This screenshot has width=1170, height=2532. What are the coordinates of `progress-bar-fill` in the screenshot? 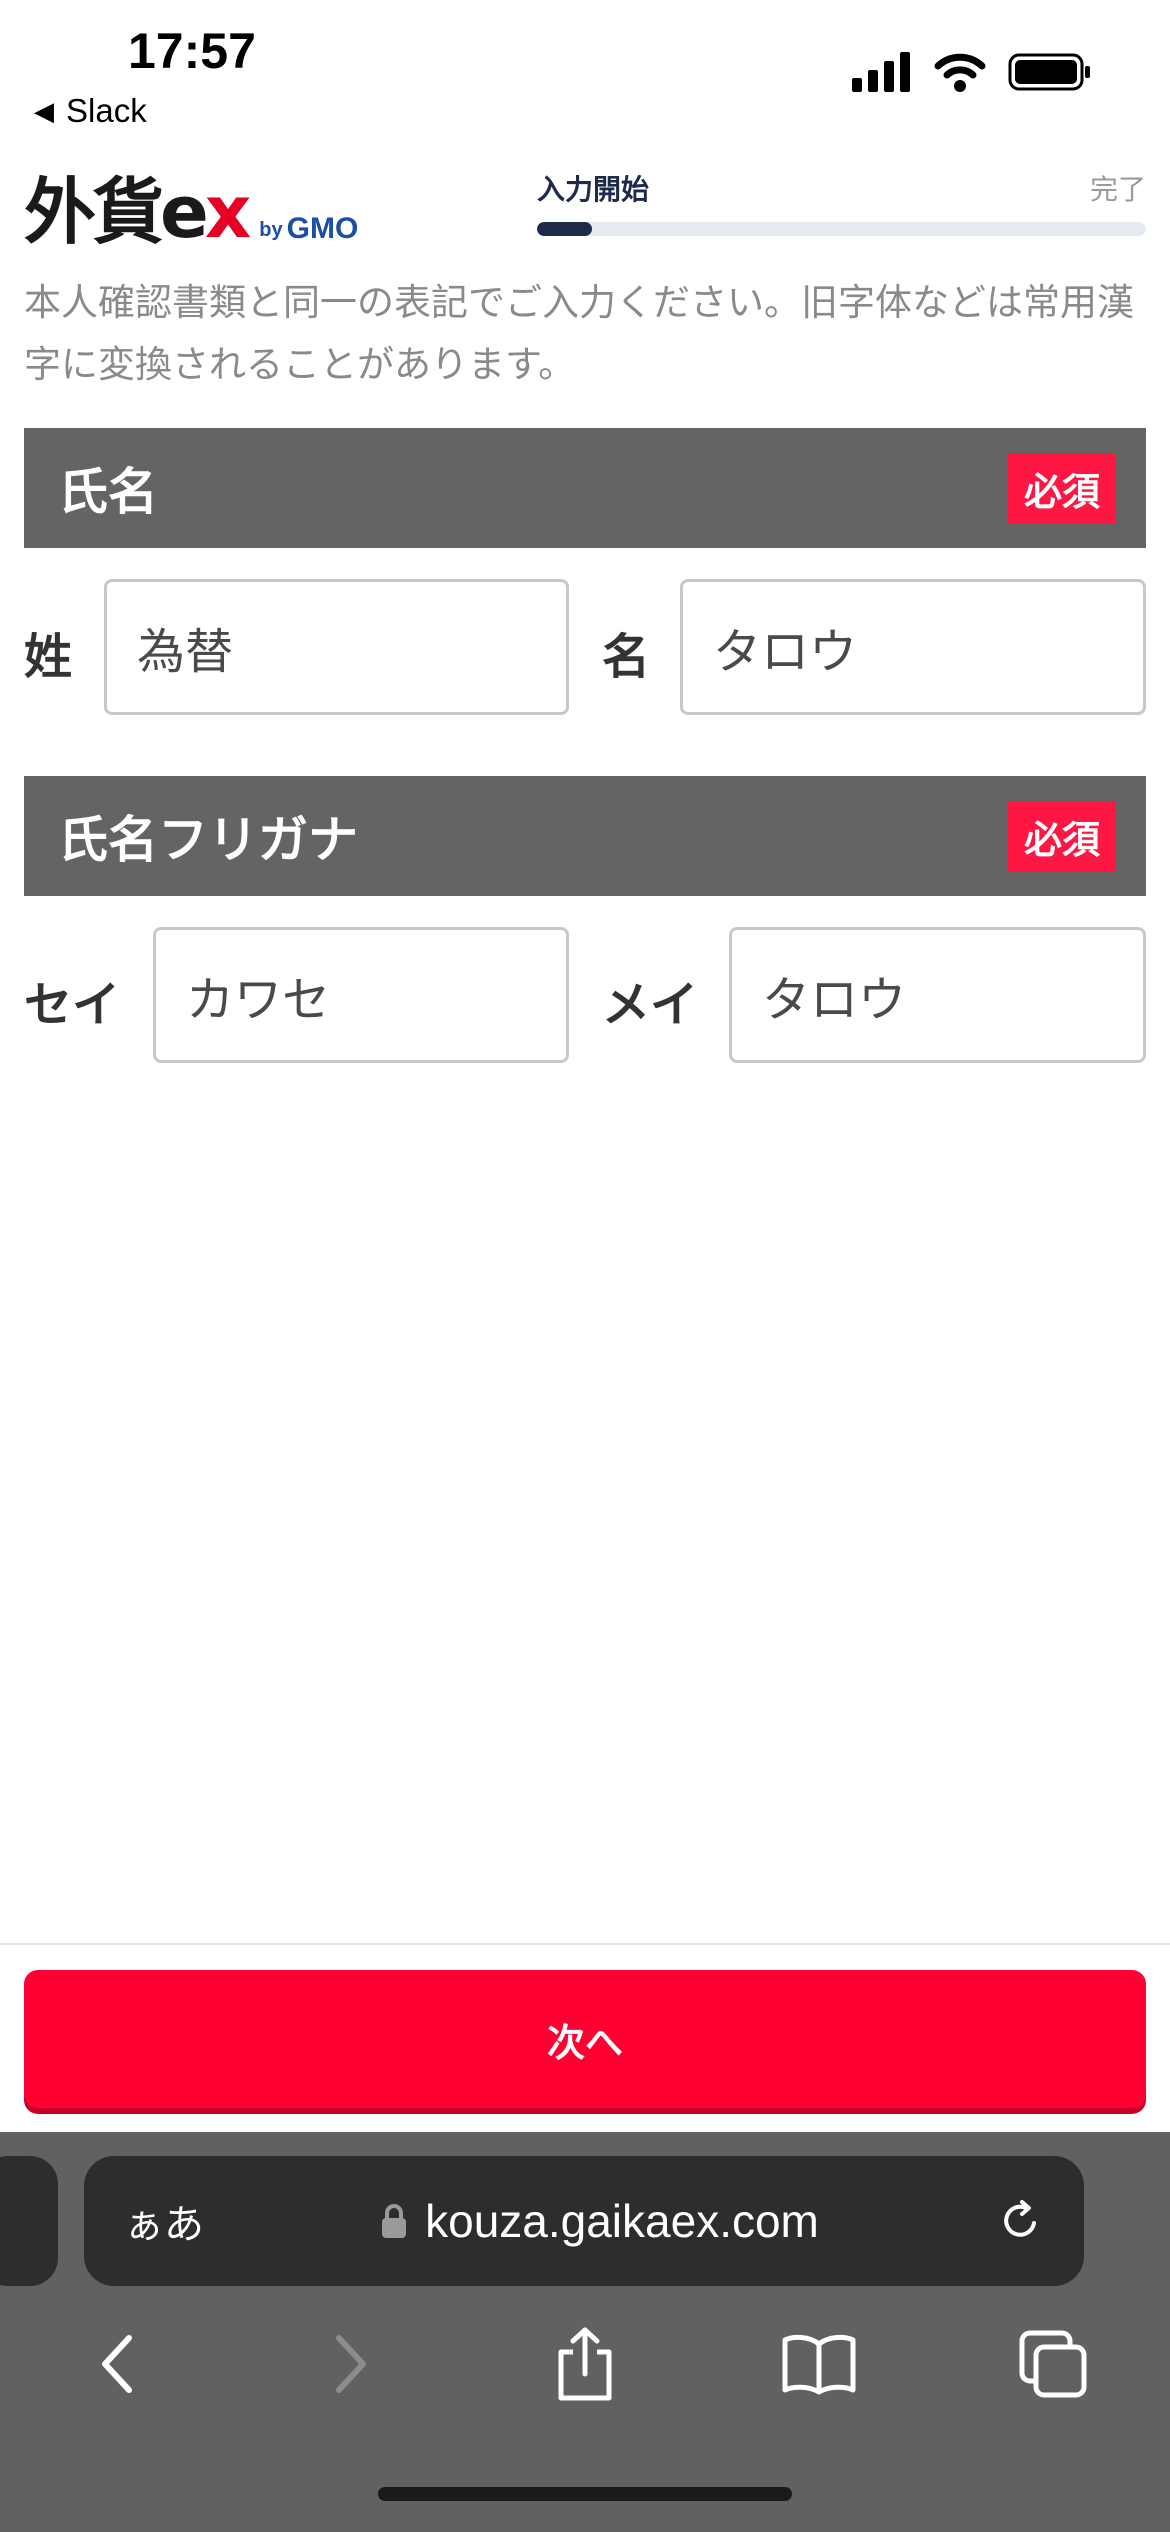 It's located at (564, 229).